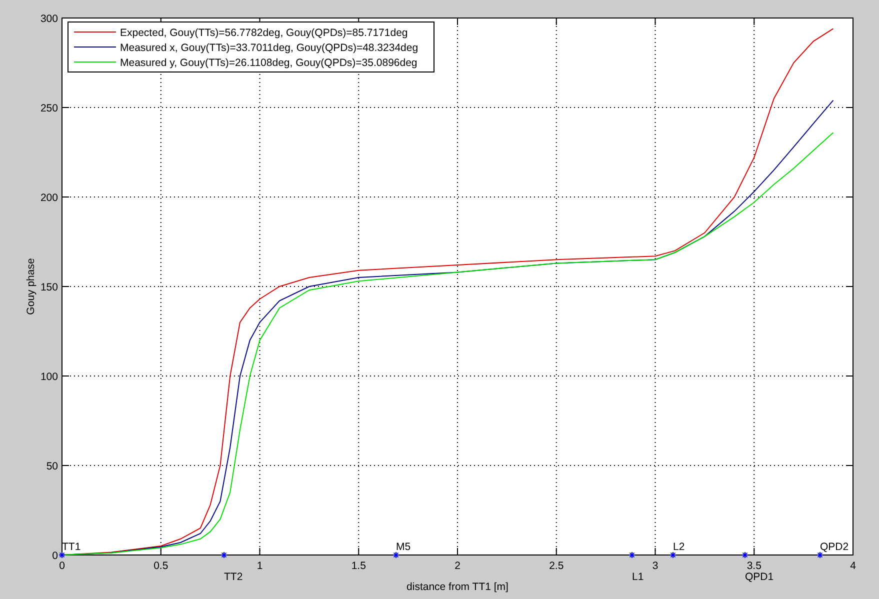  Describe the element at coordinates (358, 566) in the screenshot. I see `tick-label: 1.5` at that location.